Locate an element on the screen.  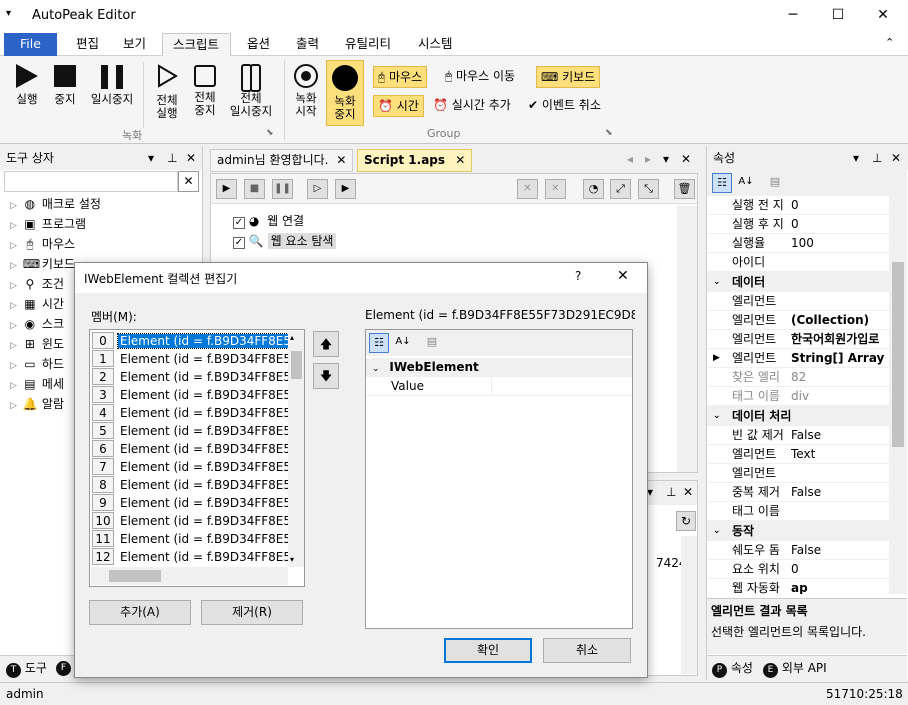
member-item: 6 Element (id = f.B9D34FF8E55F is located at coordinates (190, 449).